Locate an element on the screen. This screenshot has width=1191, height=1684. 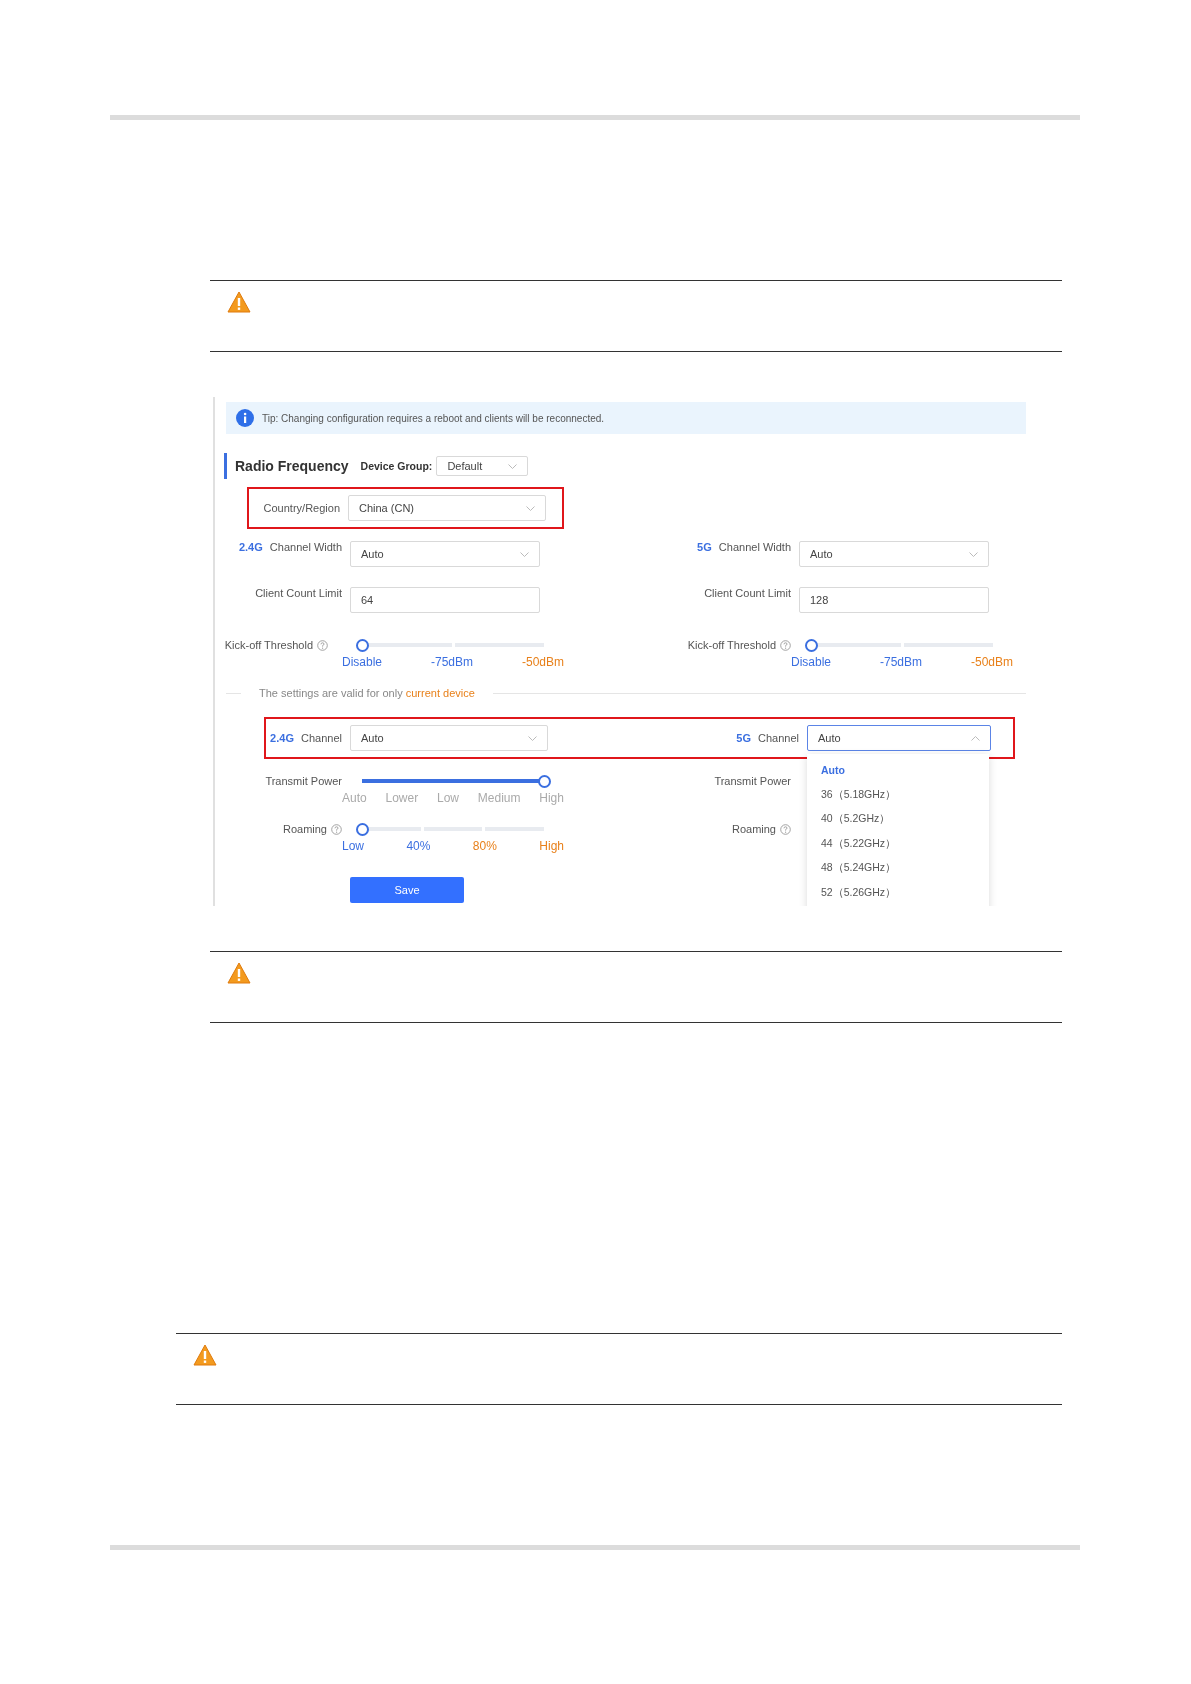
country-select: China (CN) is located at coordinates (447, 508).